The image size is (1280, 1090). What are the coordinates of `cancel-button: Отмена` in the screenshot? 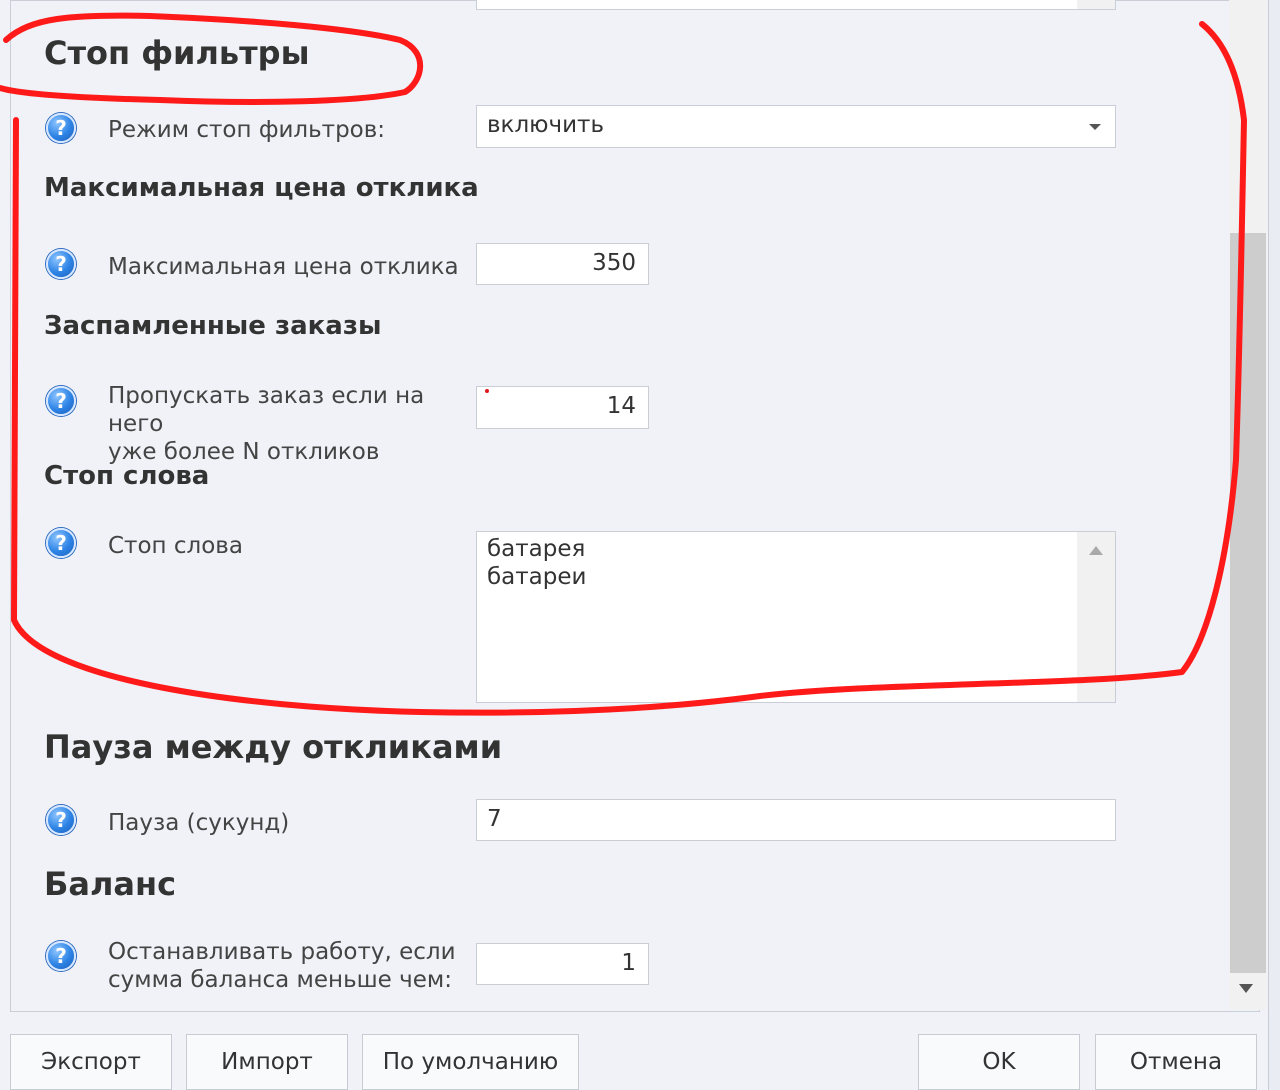 It's located at (1176, 1062).